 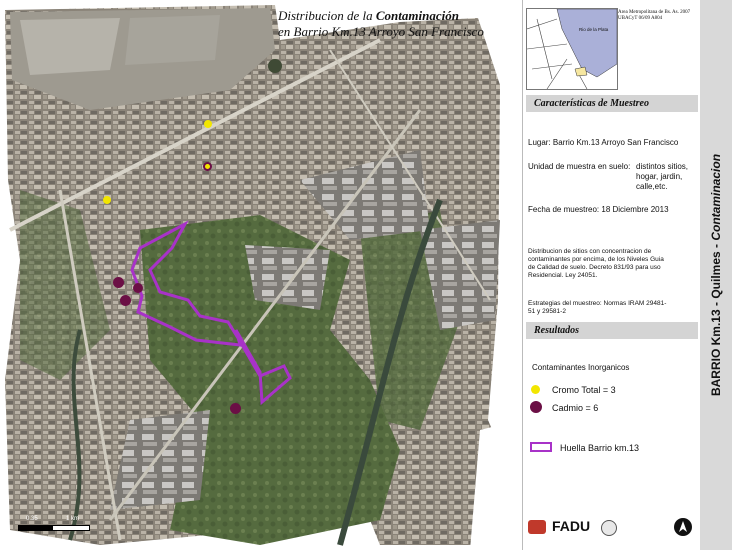 What do you see at coordinates (612, 103) in the screenshot?
I see `muestreo-header: Características de Muestreo` at bounding box center [612, 103].